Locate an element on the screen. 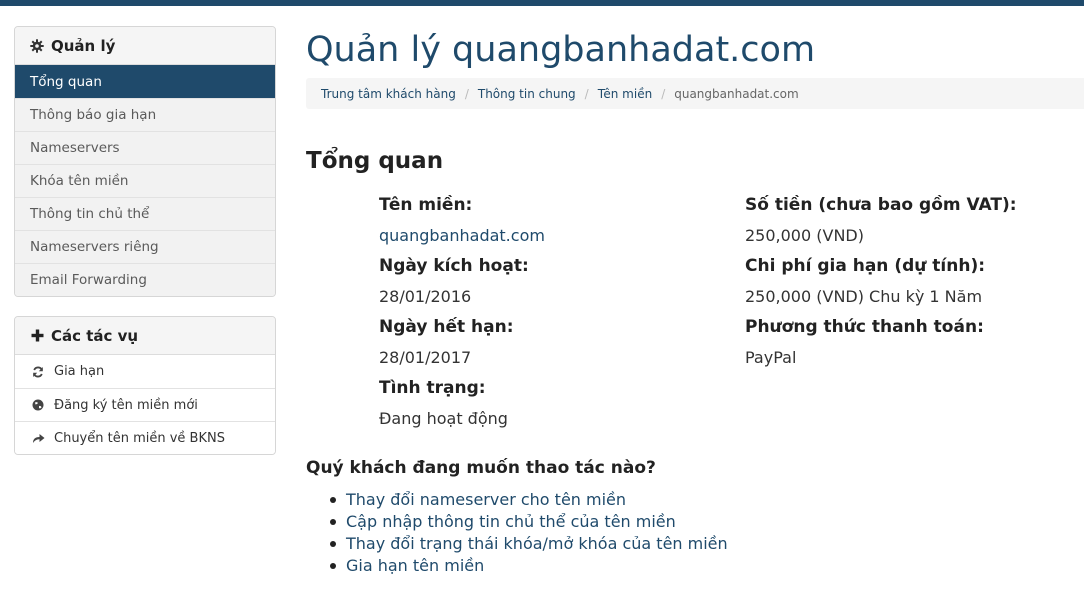 The width and height of the screenshot is (1084, 604). breadcrumb-domains: Tên miền is located at coordinates (625, 94).